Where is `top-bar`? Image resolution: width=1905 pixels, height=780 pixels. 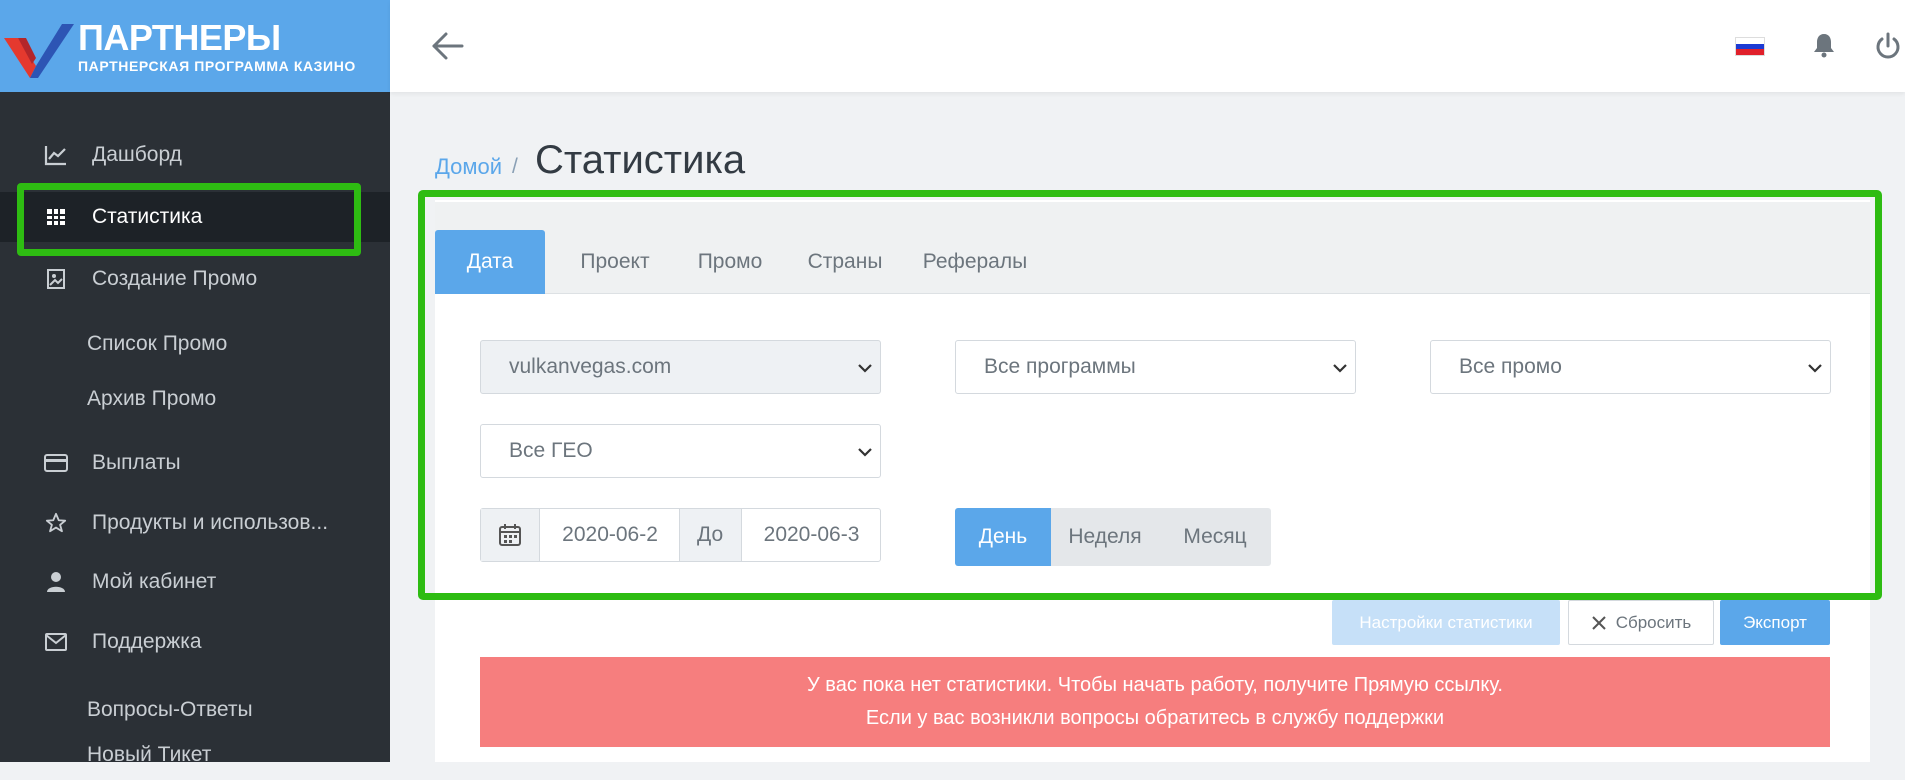
top-bar is located at coordinates (1147, 46).